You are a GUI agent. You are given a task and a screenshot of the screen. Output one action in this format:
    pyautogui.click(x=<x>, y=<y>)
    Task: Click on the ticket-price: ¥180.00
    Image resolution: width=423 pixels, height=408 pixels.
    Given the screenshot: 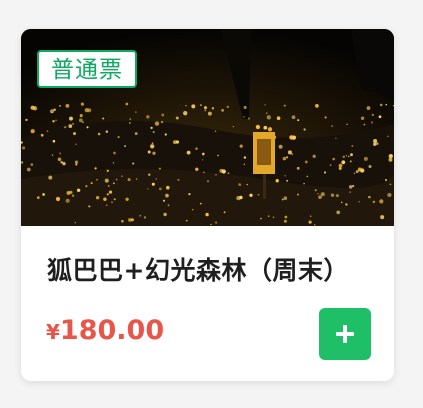 What is the action you would take?
    pyautogui.click(x=105, y=330)
    